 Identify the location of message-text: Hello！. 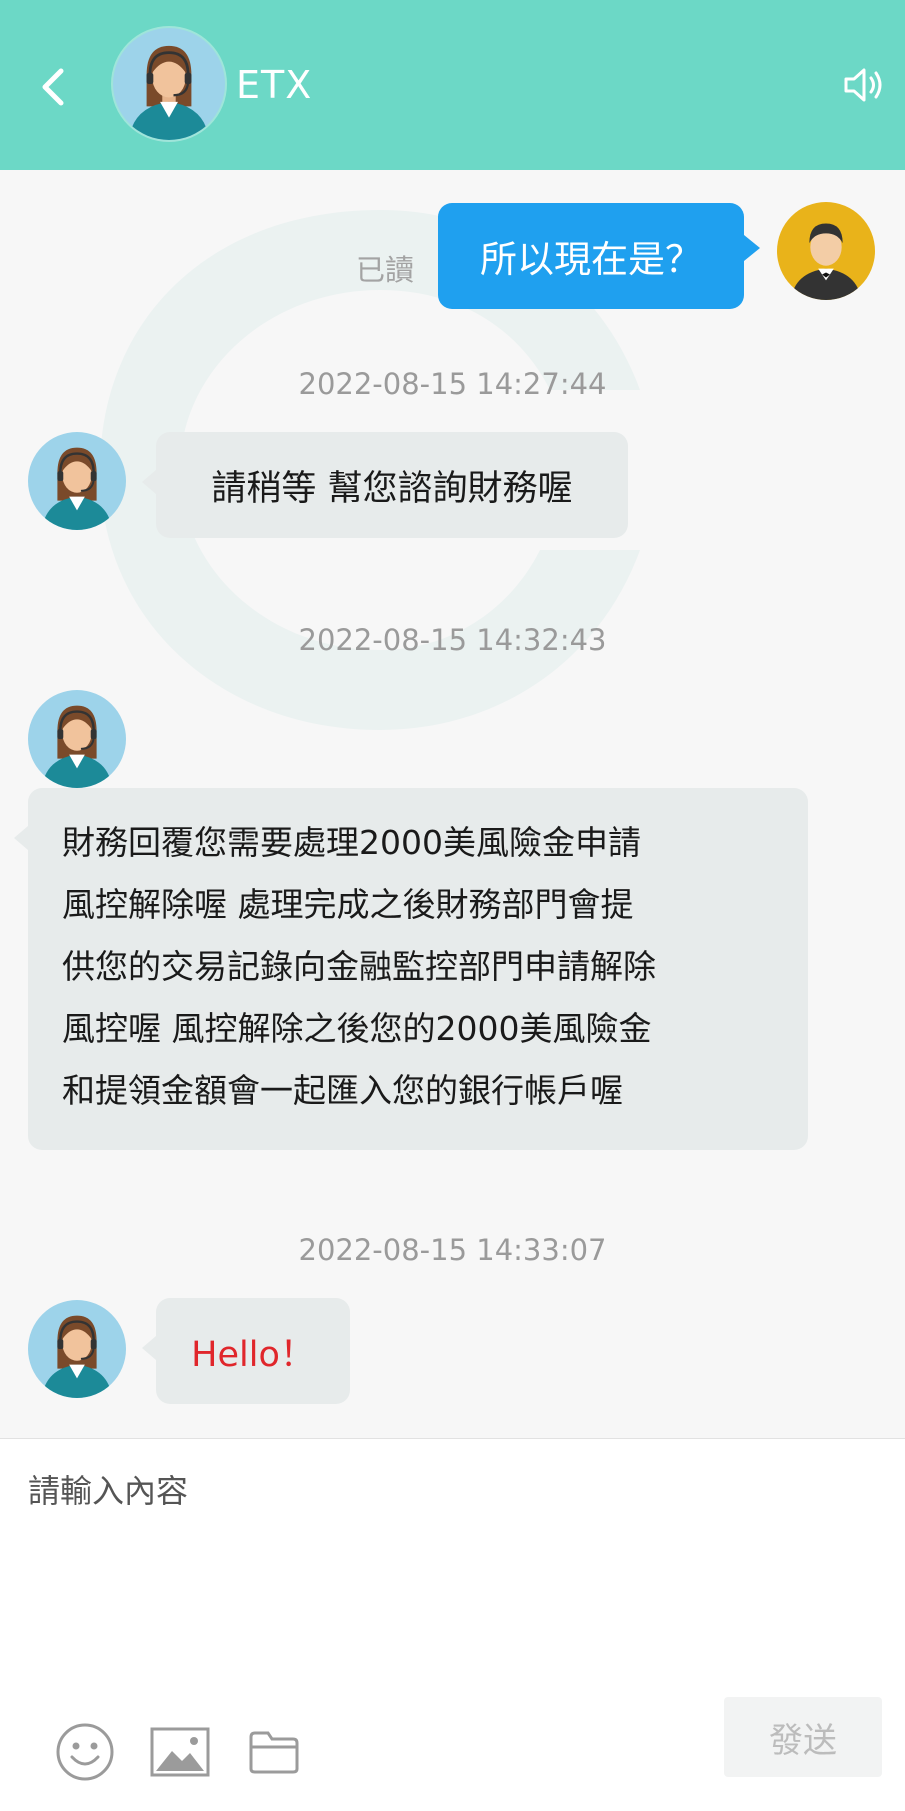
(253, 1354).